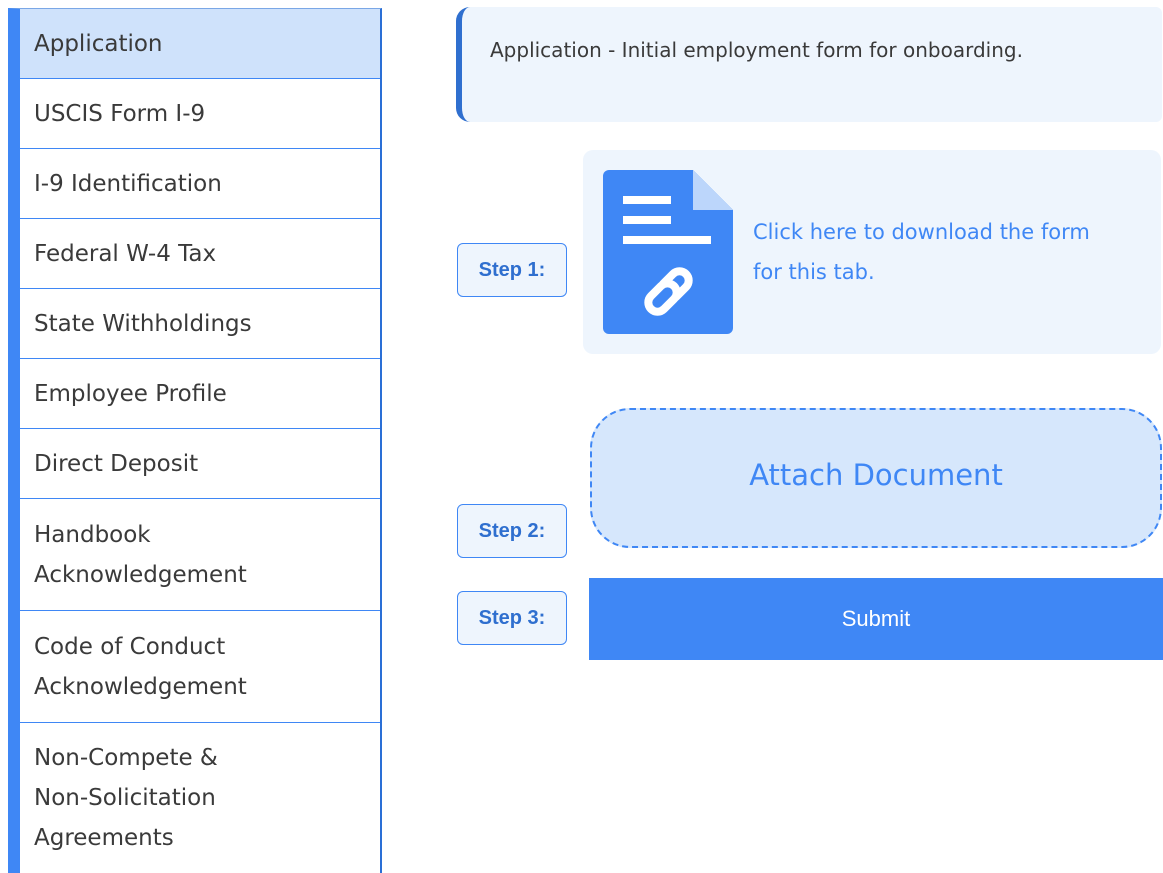 The height and width of the screenshot is (873, 1163). I want to click on attach-document-label: Attach Document, so click(876, 475).